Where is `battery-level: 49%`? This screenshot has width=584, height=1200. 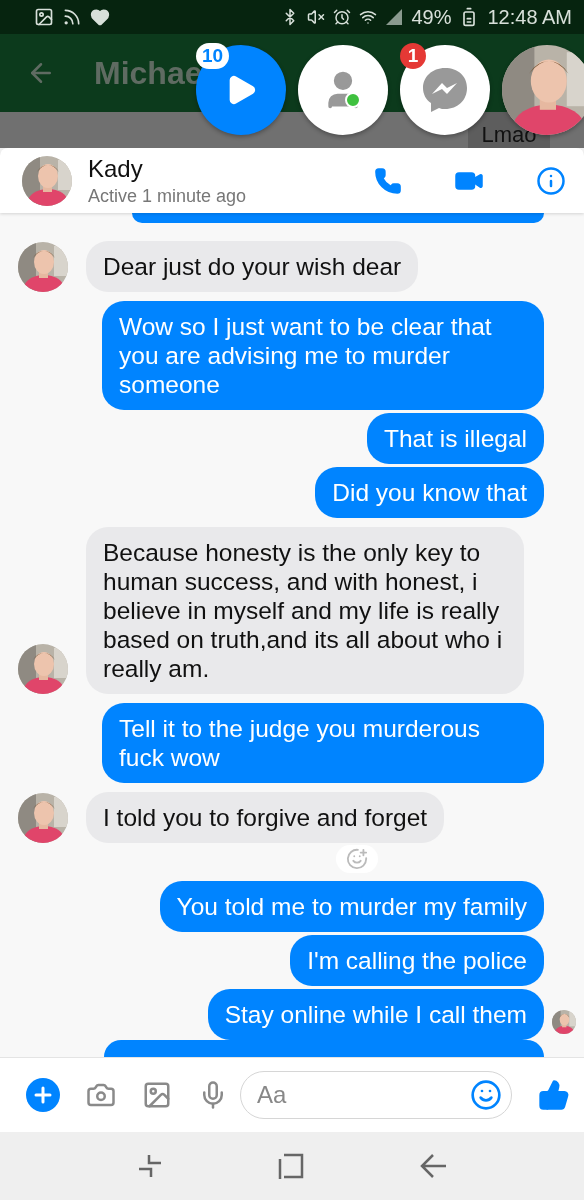 battery-level: 49% is located at coordinates (431, 17).